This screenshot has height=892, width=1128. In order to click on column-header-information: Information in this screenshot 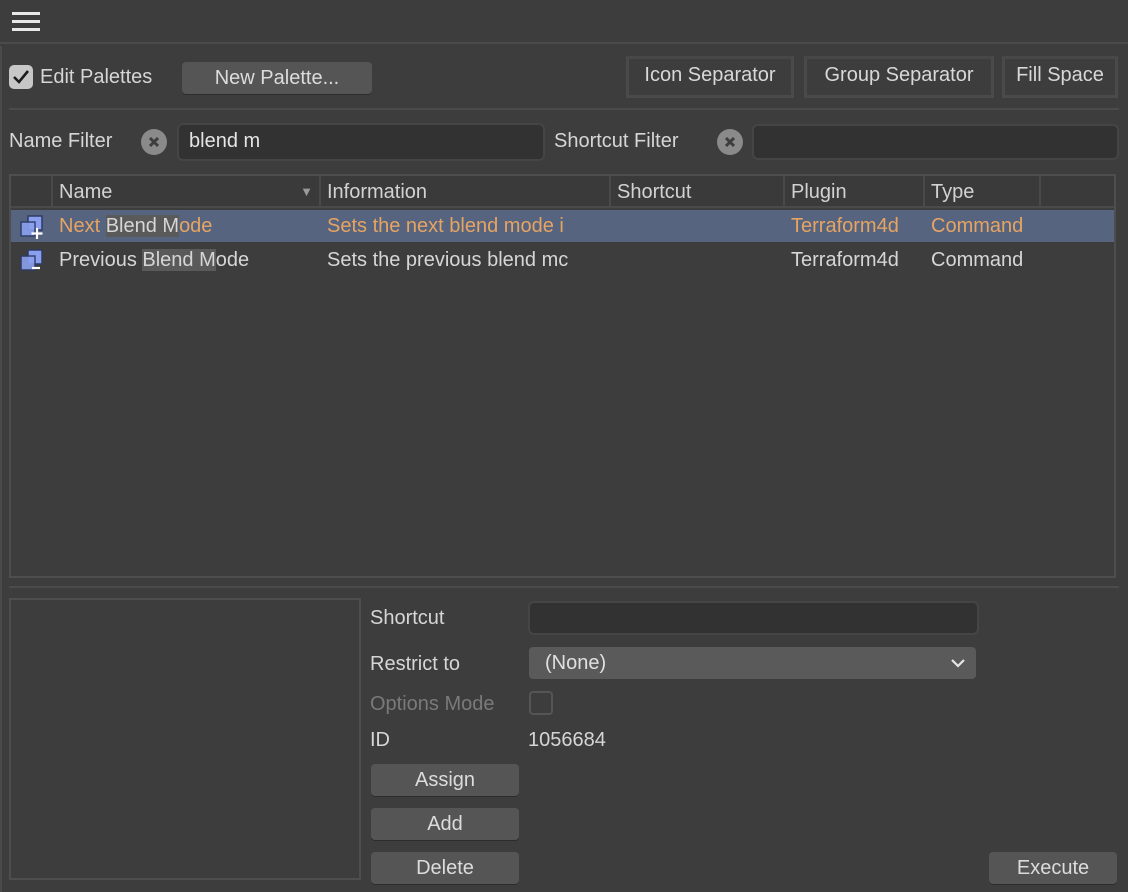, I will do `click(466, 192)`.